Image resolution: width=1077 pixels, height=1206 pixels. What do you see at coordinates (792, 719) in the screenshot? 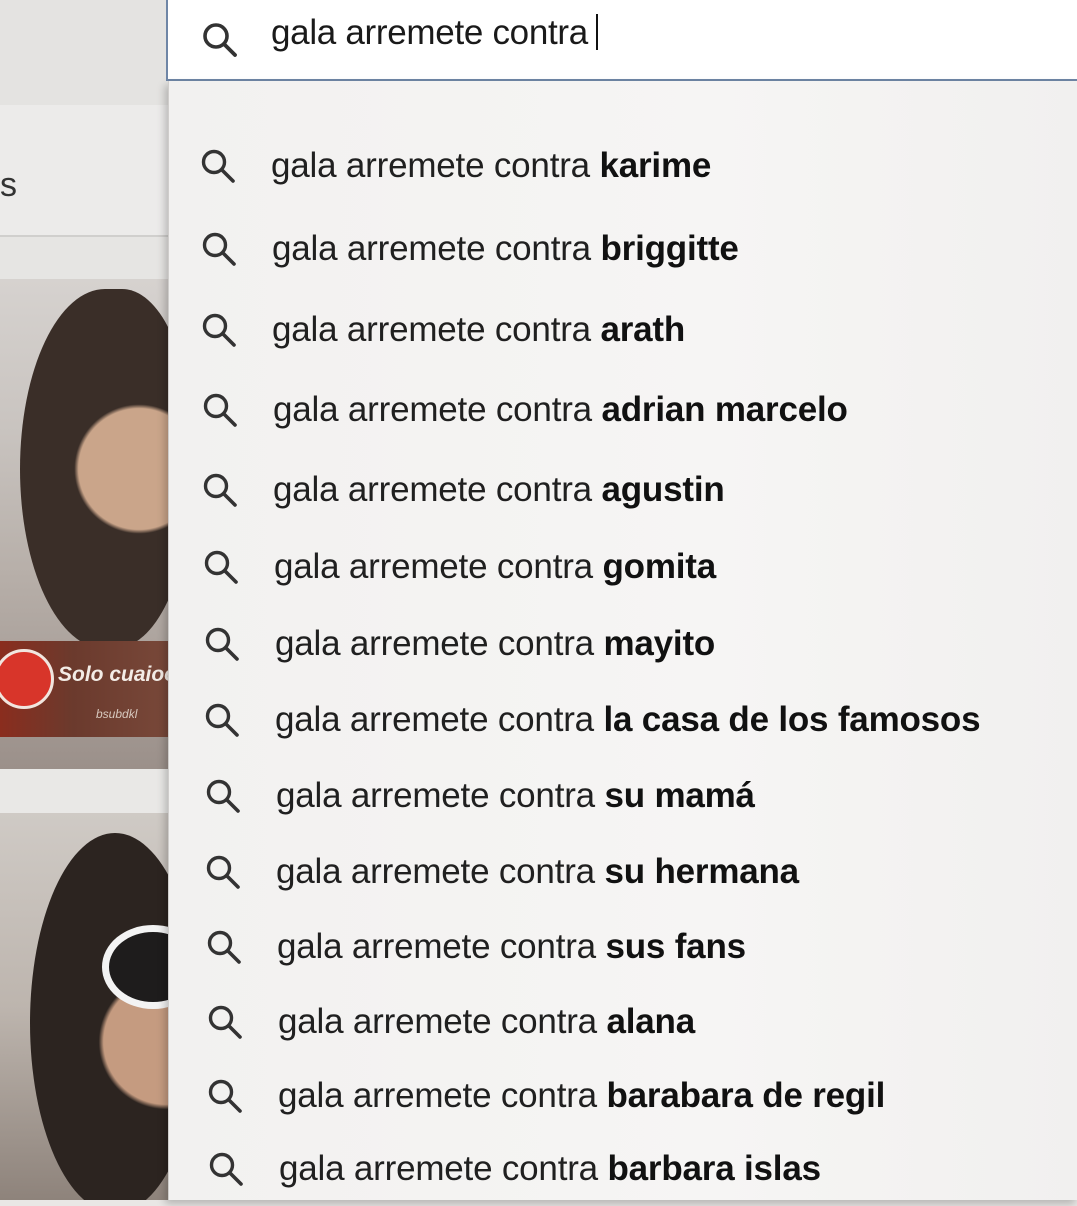
I see `suggestion-completion: la casa de los famosos` at bounding box center [792, 719].